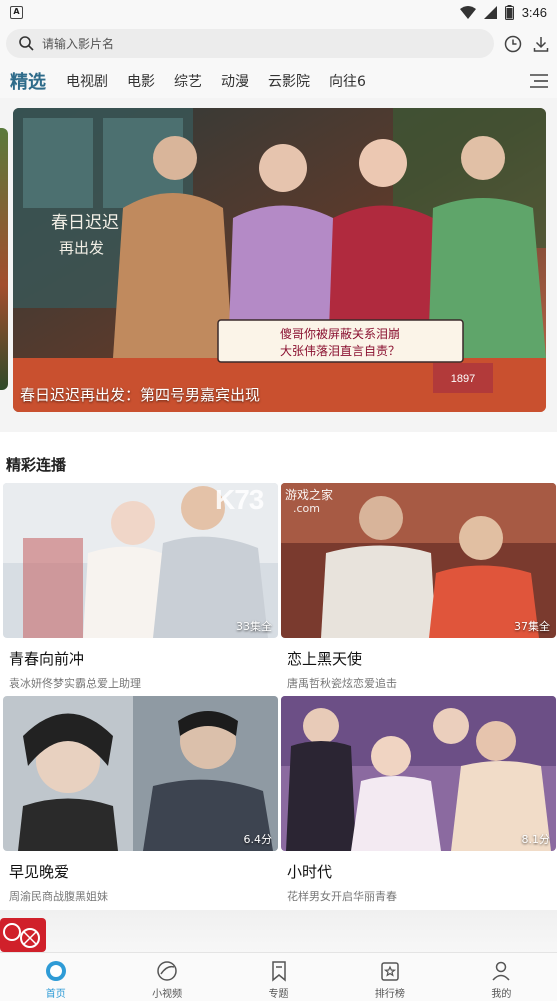  What do you see at coordinates (289, 81) in the screenshot?
I see `tab-cloud-cinema: 云影院` at bounding box center [289, 81].